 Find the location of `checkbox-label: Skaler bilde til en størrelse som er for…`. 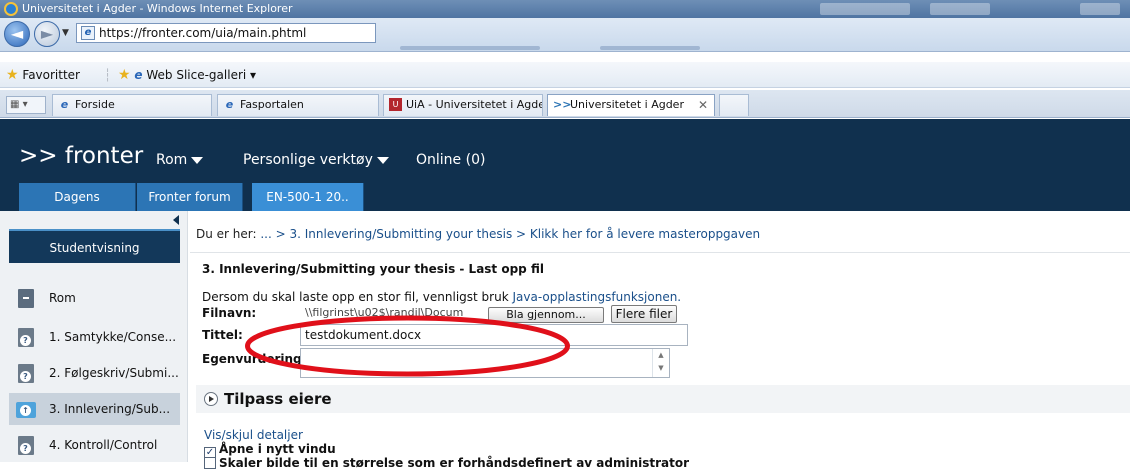

checkbox-label: Skaler bilde til en størrelse som er for… is located at coordinates (454, 463).